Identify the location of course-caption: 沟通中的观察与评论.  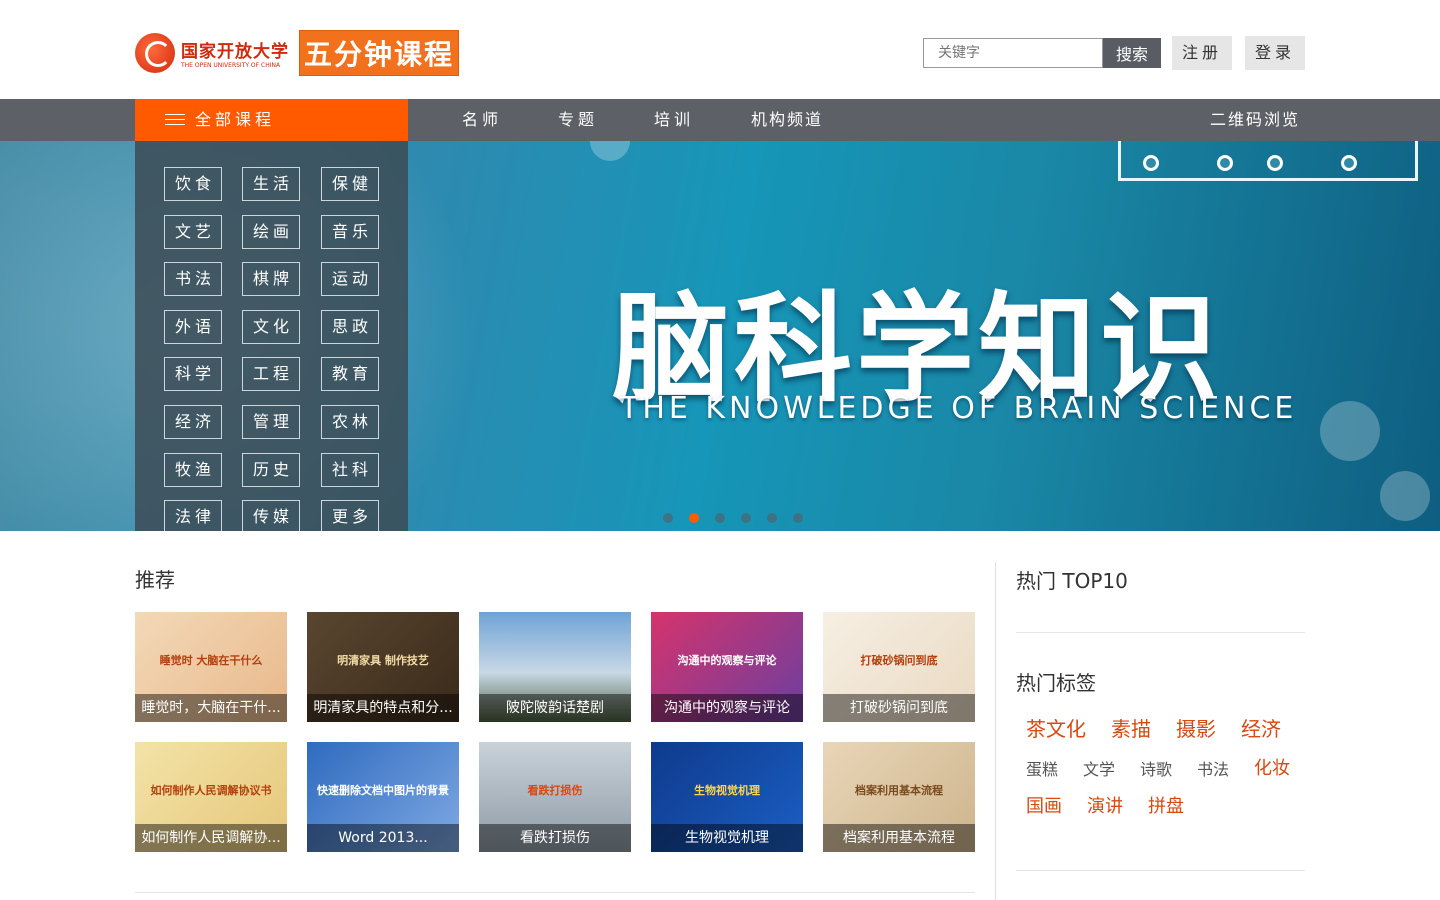
(727, 708).